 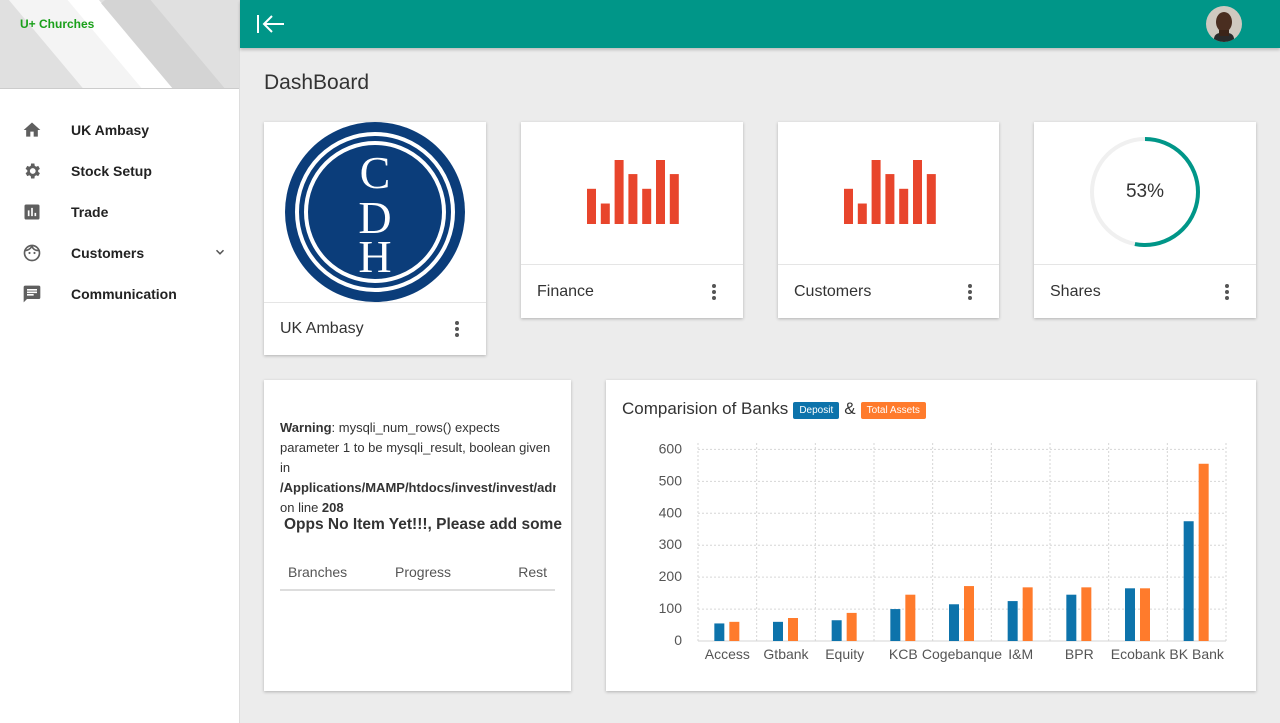 What do you see at coordinates (332, 507) in the screenshot?
I see `warning-line: 208` at bounding box center [332, 507].